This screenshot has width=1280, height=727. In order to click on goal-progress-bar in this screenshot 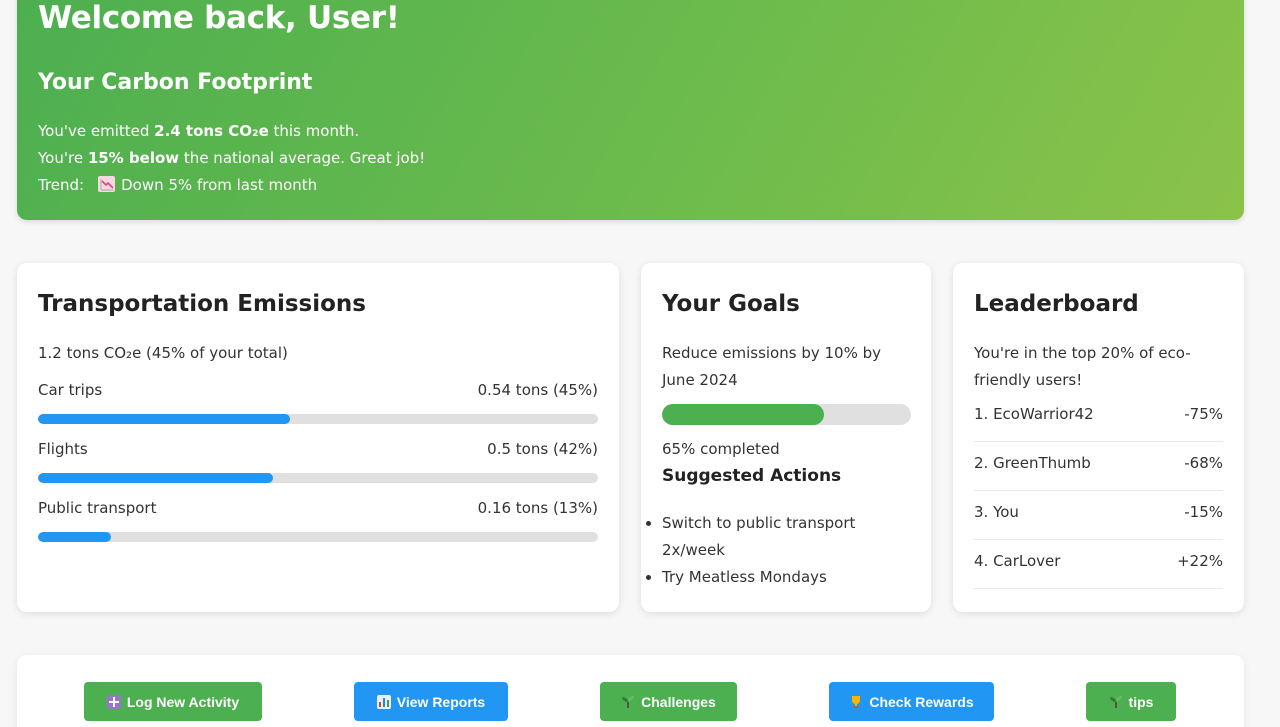, I will do `click(786, 414)`.